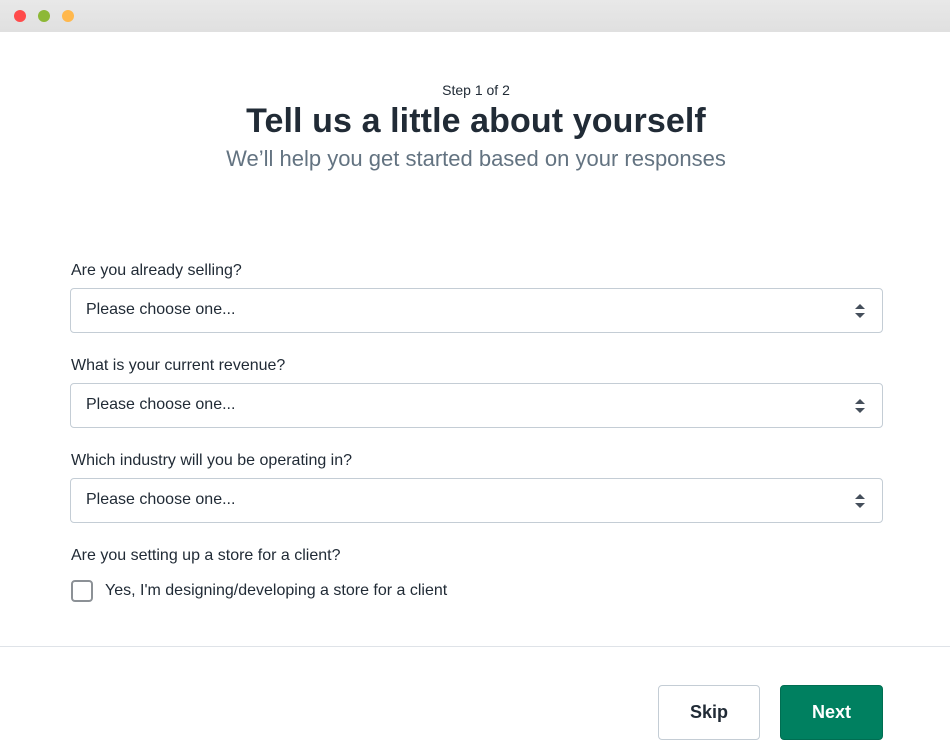 This screenshot has width=950, height=750. I want to click on selling-label: Are you already selling?, so click(156, 270).